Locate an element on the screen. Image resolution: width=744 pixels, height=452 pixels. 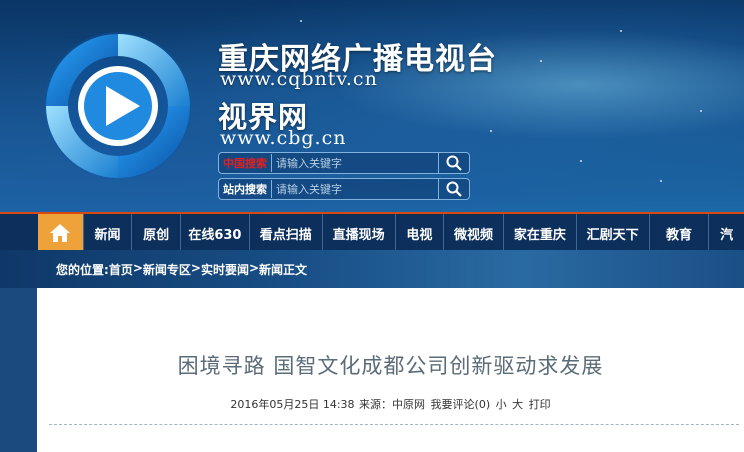
nav-home is located at coordinates (60, 233).